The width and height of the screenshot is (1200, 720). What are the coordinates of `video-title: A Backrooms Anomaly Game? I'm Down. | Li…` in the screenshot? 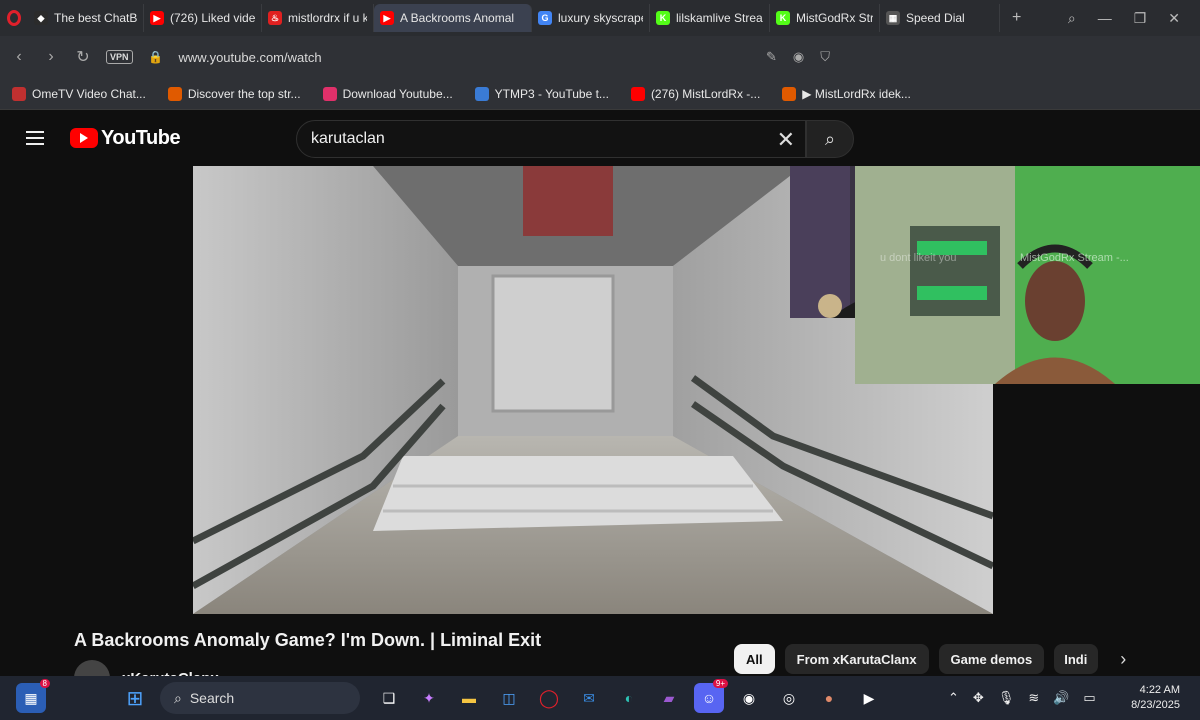 It's located at (308, 640).